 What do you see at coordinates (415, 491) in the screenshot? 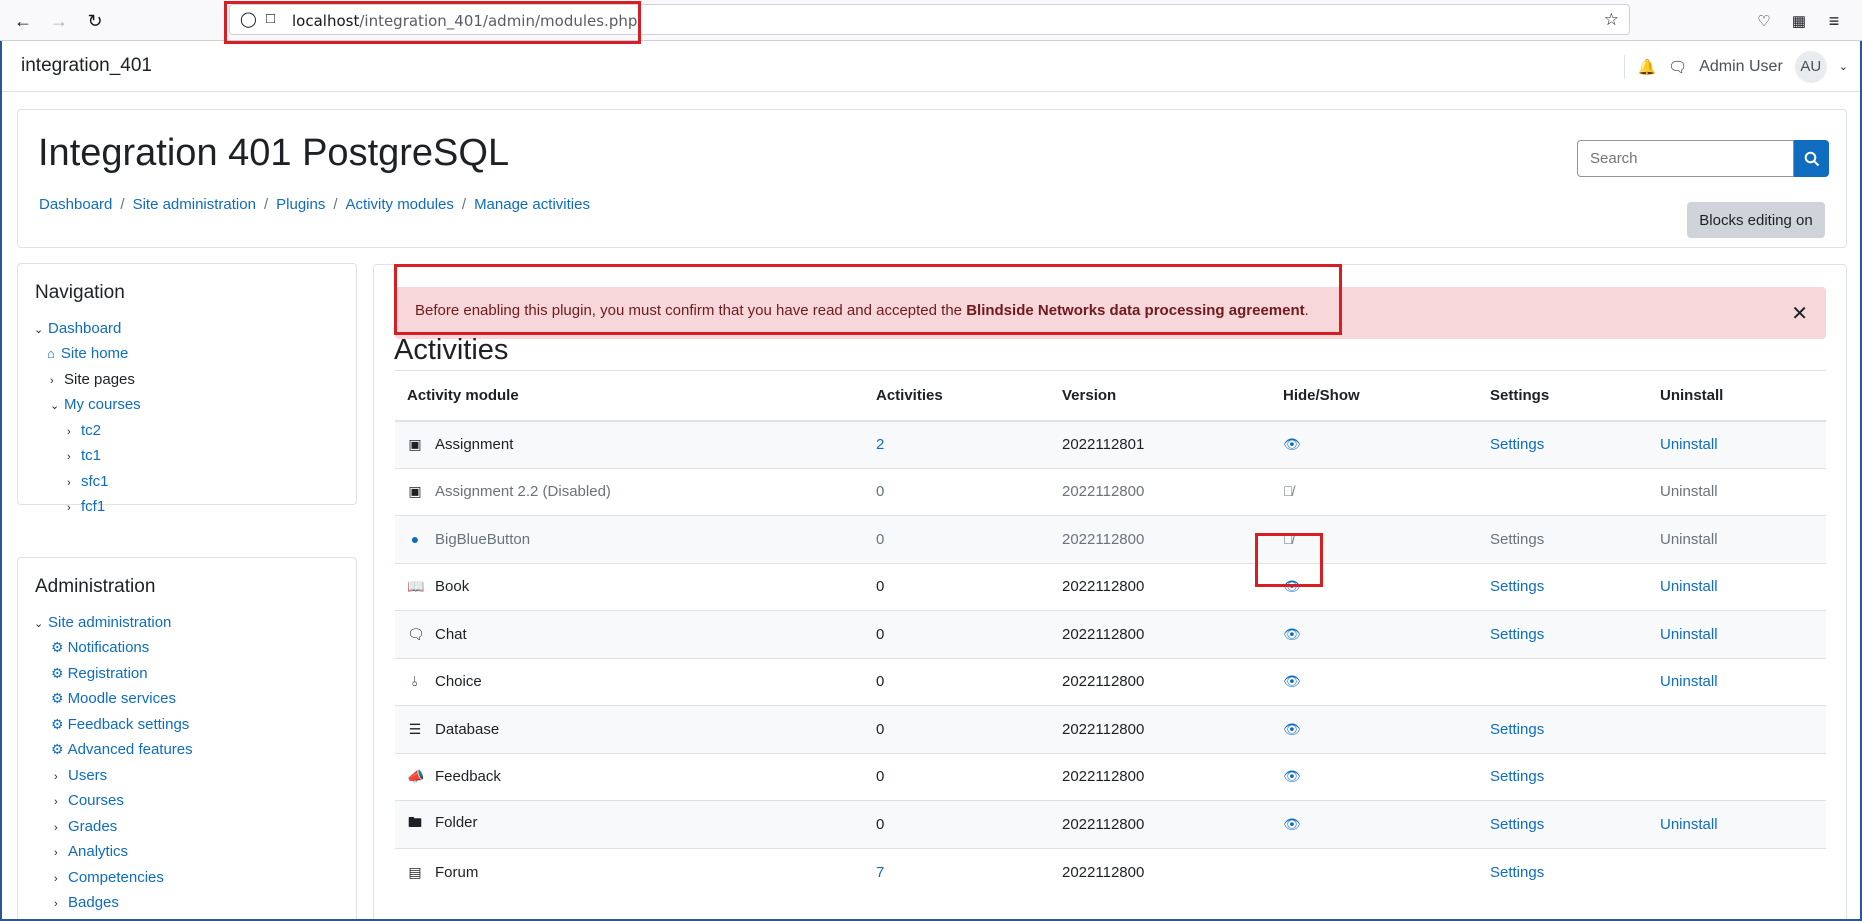
I see `assignment-icon: ▣` at bounding box center [415, 491].